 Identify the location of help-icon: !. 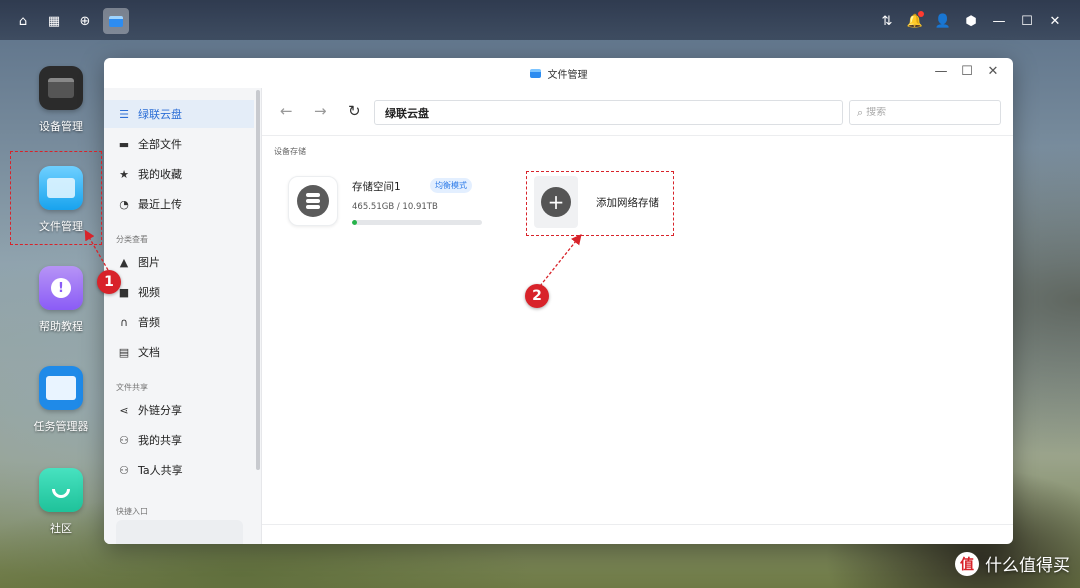
(61, 288).